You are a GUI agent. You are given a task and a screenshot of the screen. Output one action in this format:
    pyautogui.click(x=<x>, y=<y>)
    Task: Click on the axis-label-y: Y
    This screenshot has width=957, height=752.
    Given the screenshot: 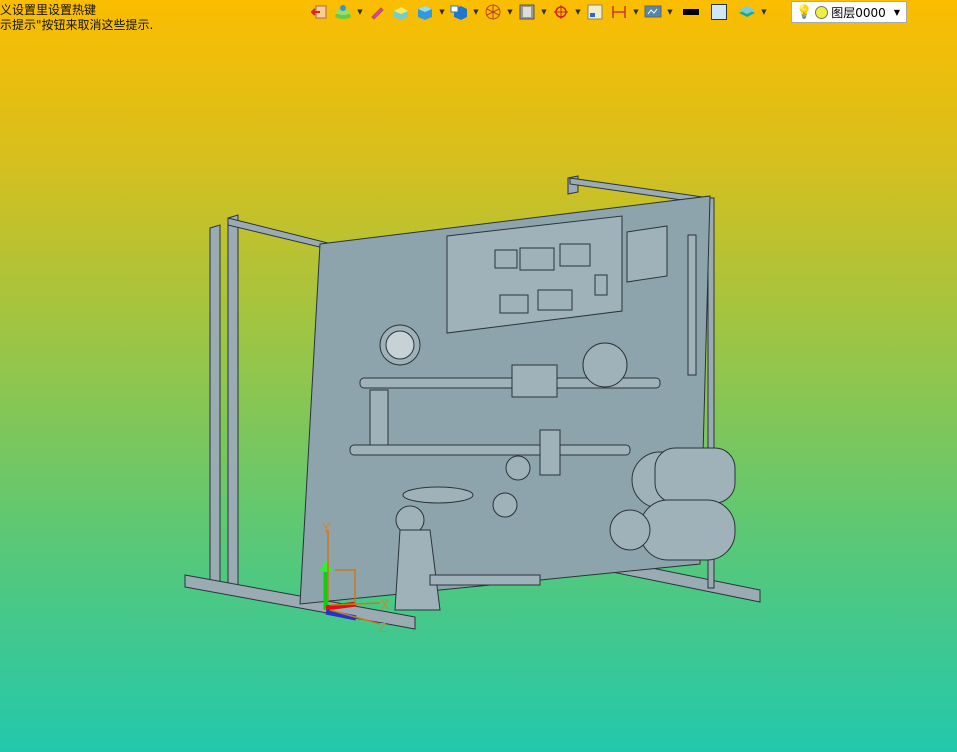 What is the action you would take?
    pyautogui.click(x=326, y=529)
    